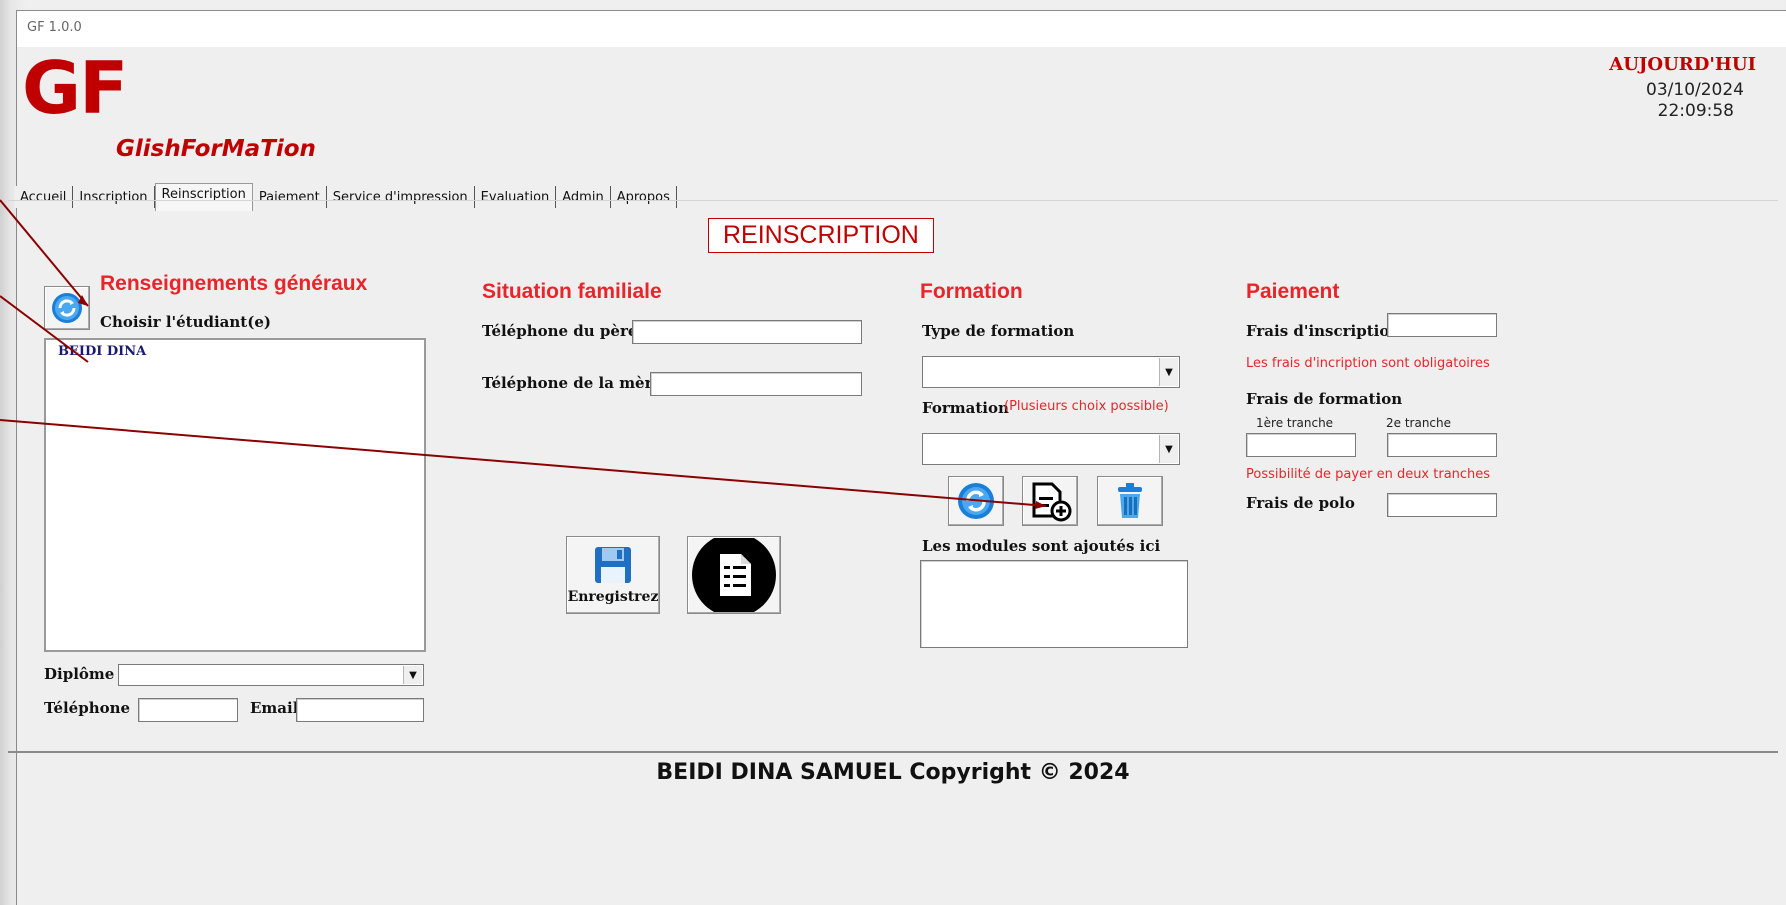 This screenshot has width=1786, height=905. Describe the element at coordinates (901, 29) in the screenshot. I see `title-bar: GF 1.0.0 ×` at that location.